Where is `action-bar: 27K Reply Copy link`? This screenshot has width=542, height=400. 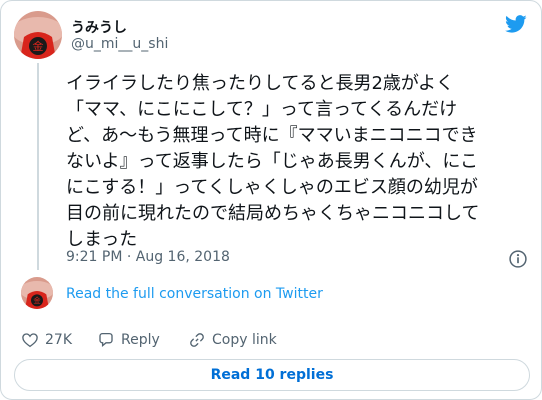
action-bar: 27K Reply Copy link is located at coordinates (271, 340).